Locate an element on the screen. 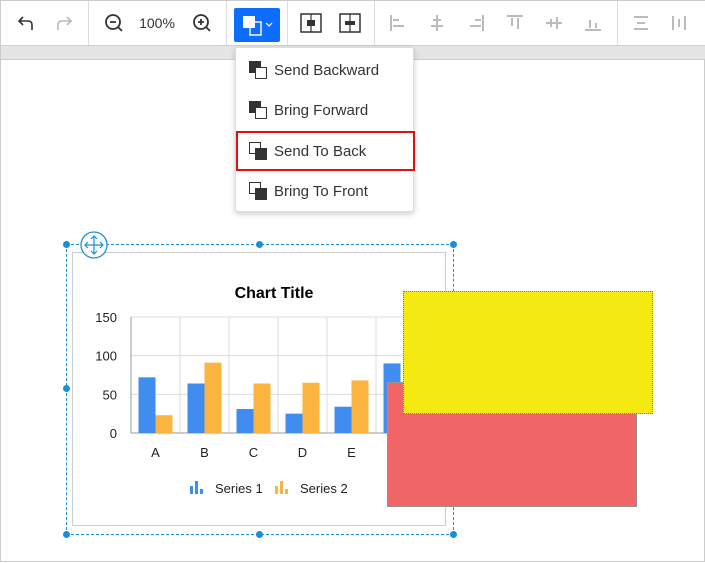  y-tick-label: 100 is located at coordinates (106, 356).